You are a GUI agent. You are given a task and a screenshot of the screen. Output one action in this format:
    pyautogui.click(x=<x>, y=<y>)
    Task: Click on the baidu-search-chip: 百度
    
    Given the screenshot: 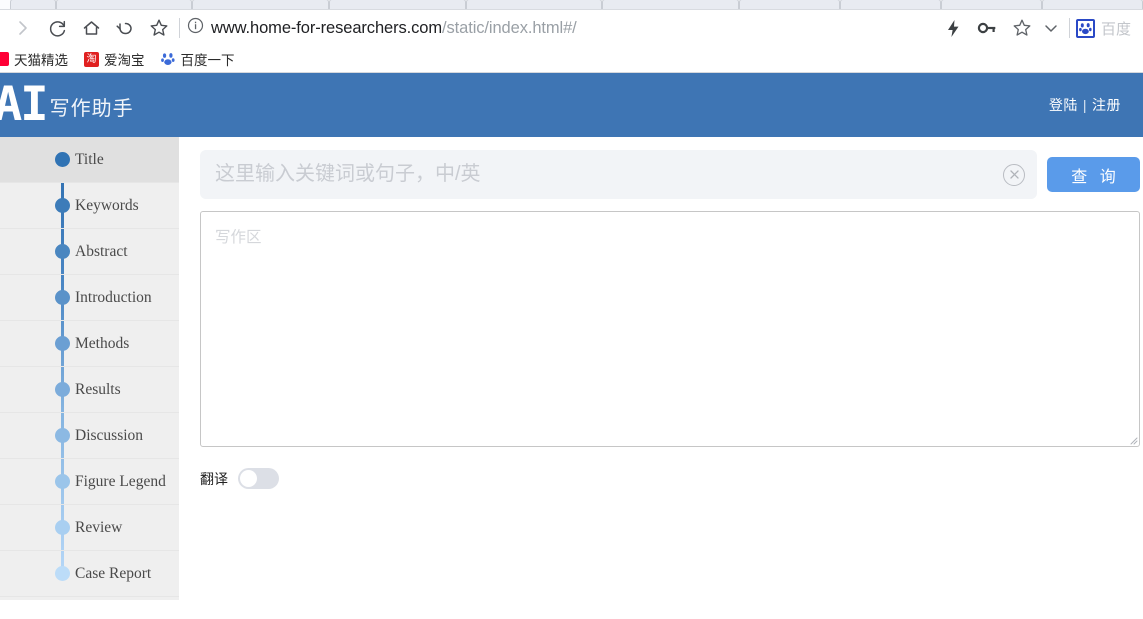 What is the action you would take?
    pyautogui.click(x=1105, y=28)
    